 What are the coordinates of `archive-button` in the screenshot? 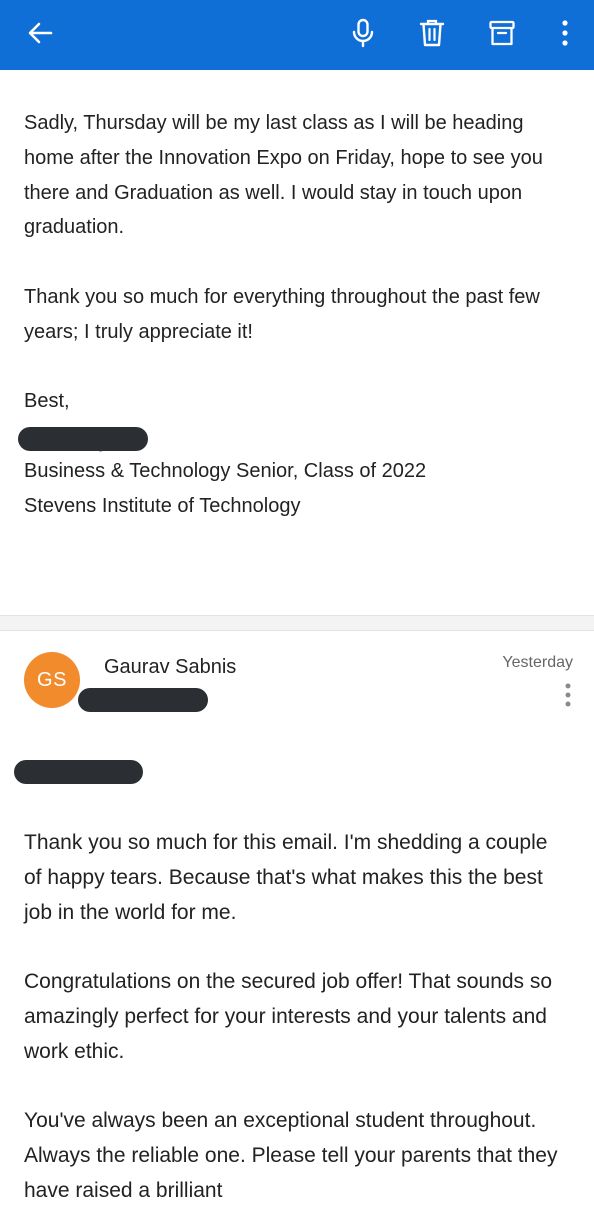 It's located at (502, 33).